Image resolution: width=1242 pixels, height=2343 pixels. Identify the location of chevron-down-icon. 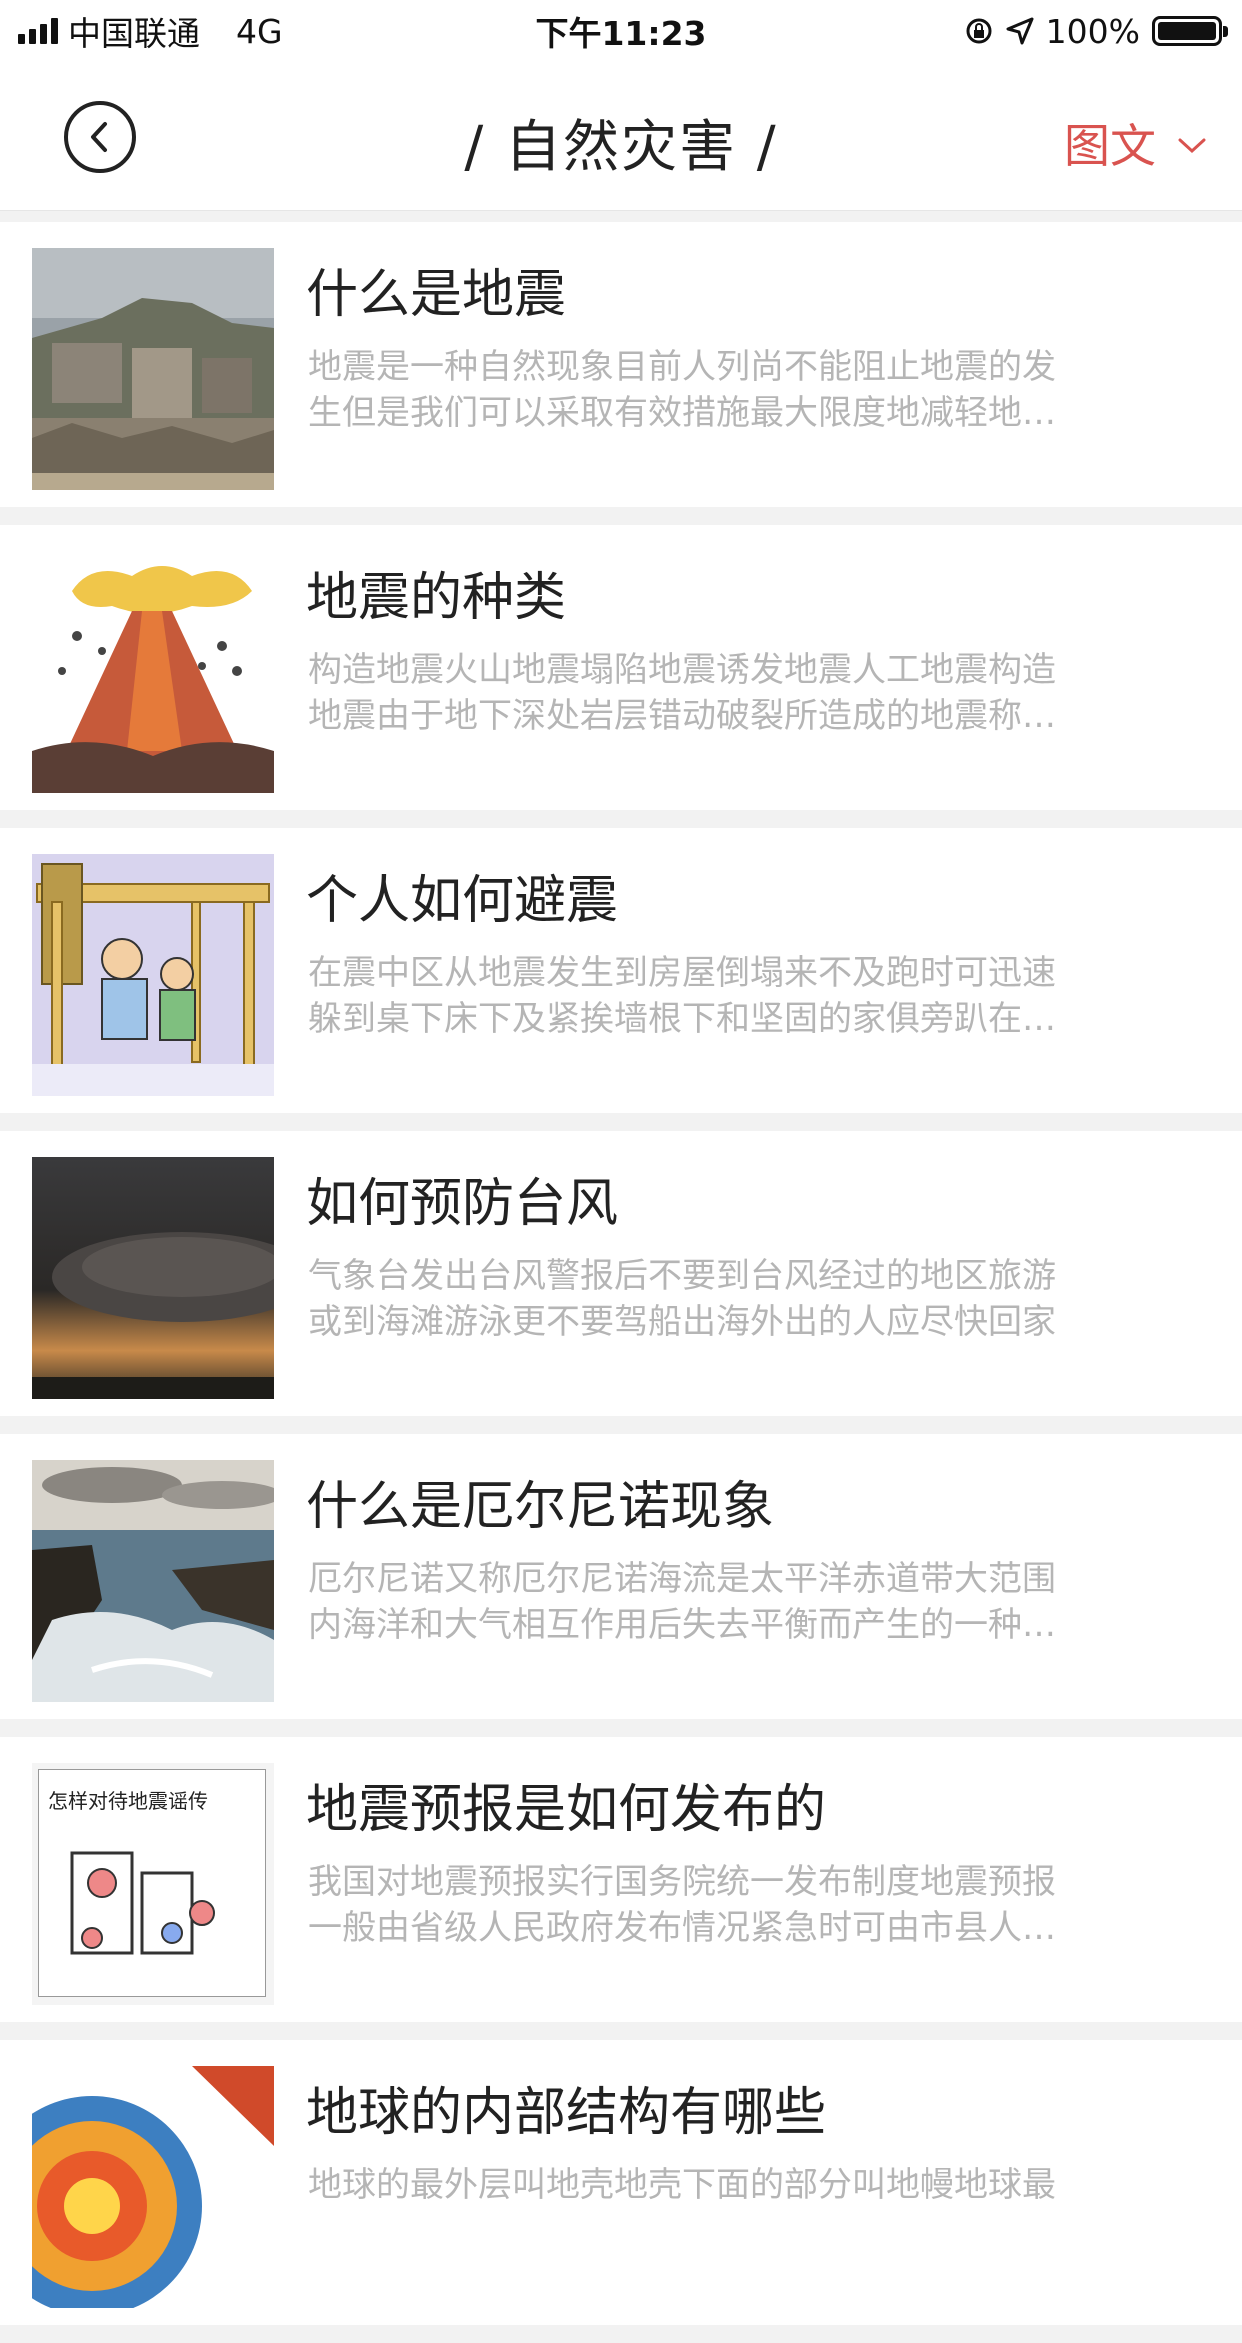
(1192, 146).